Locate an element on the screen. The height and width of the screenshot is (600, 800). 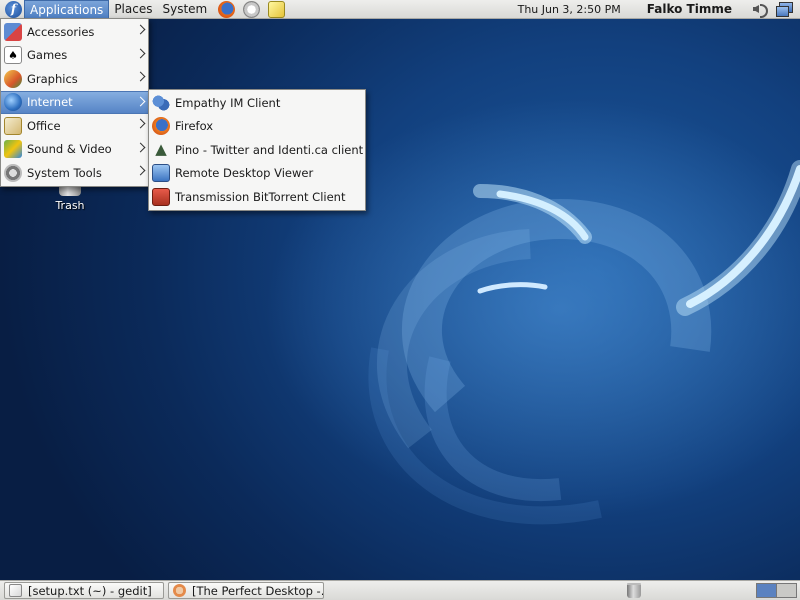
note-icon is located at coordinates (276, 9).